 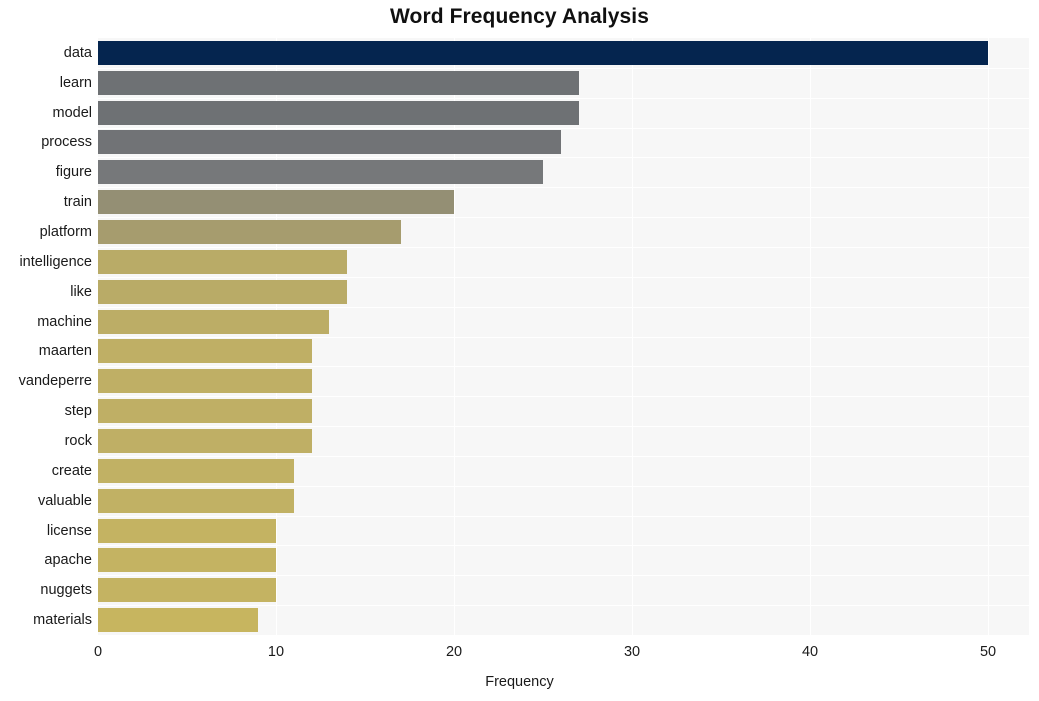 I want to click on y-tick-label: maarten, so click(x=65, y=351).